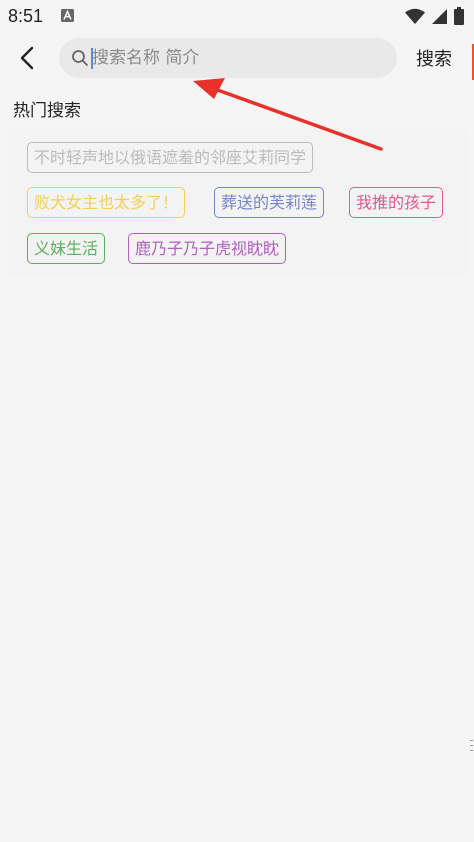  I want to click on chevron-left-icon, so click(27, 58).